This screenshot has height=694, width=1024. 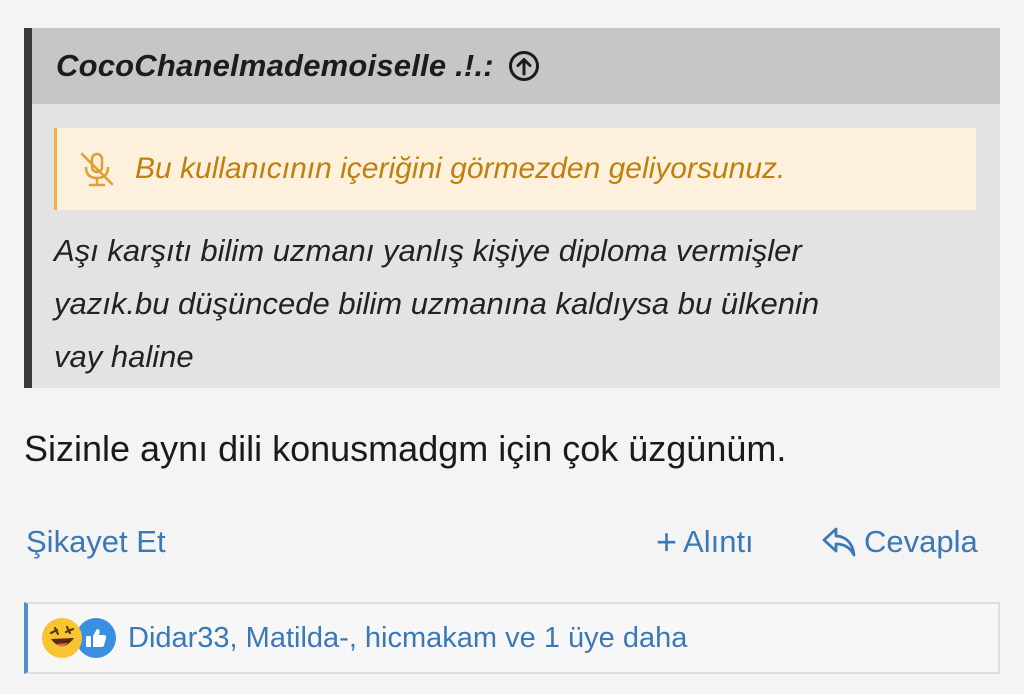 I want to click on report-link: Şikayet Et, so click(x=96, y=542).